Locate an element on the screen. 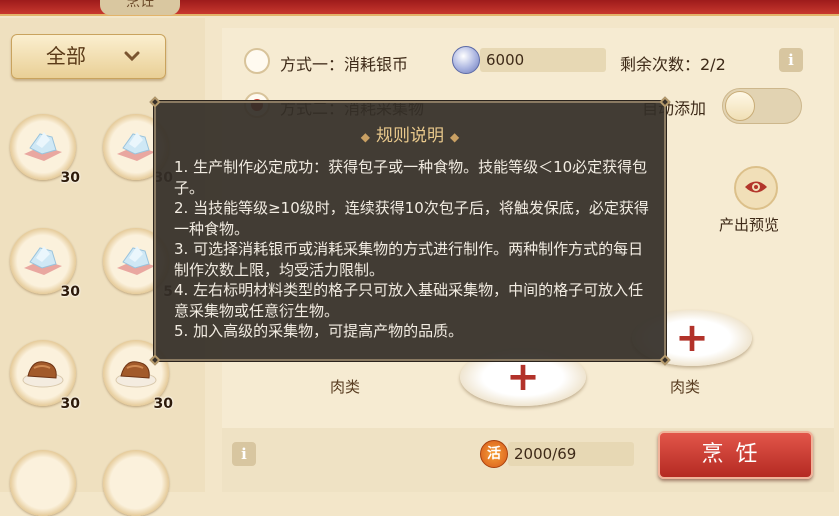 This screenshot has height=516, width=839. silver-coin-icon is located at coordinates (466, 60).